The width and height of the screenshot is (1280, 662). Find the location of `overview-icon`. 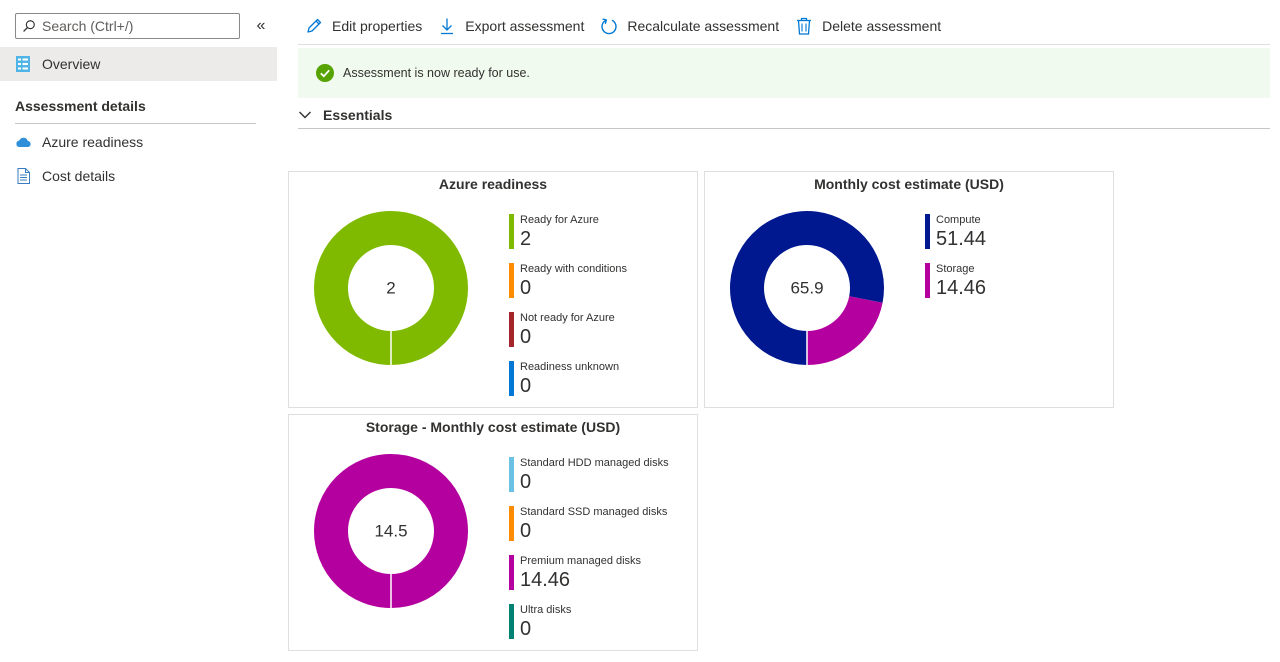

overview-icon is located at coordinates (23, 64).